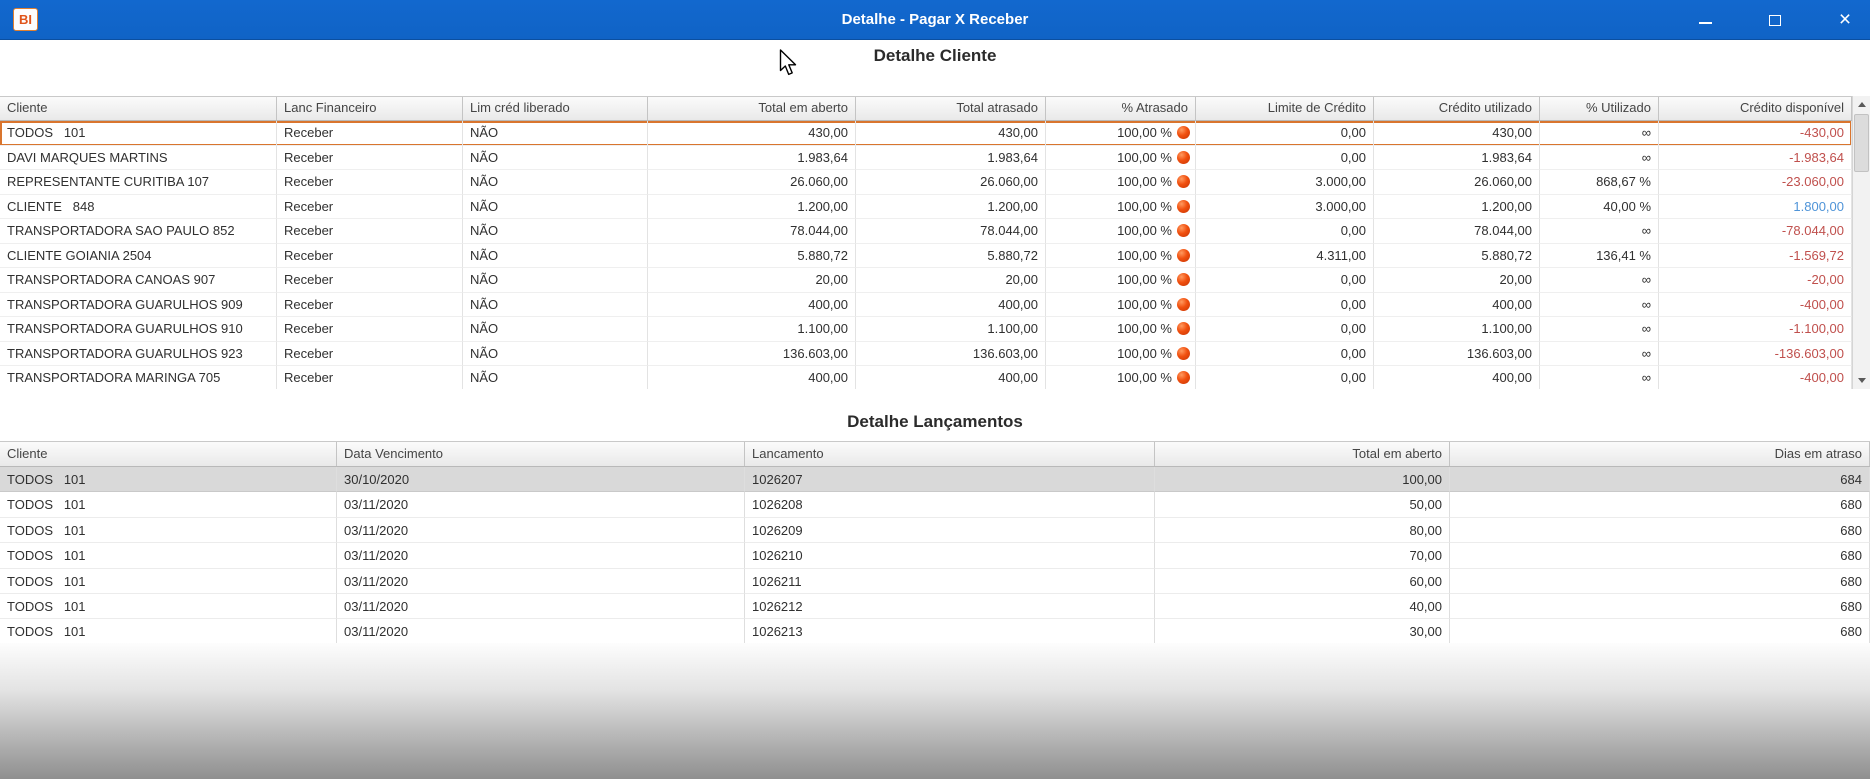 Image resolution: width=1870 pixels, height=779 pixels. Describe the element at coordinates (1660, 530) in the screenshot. I see `cell-dias-em-atraso: 680` at that location.